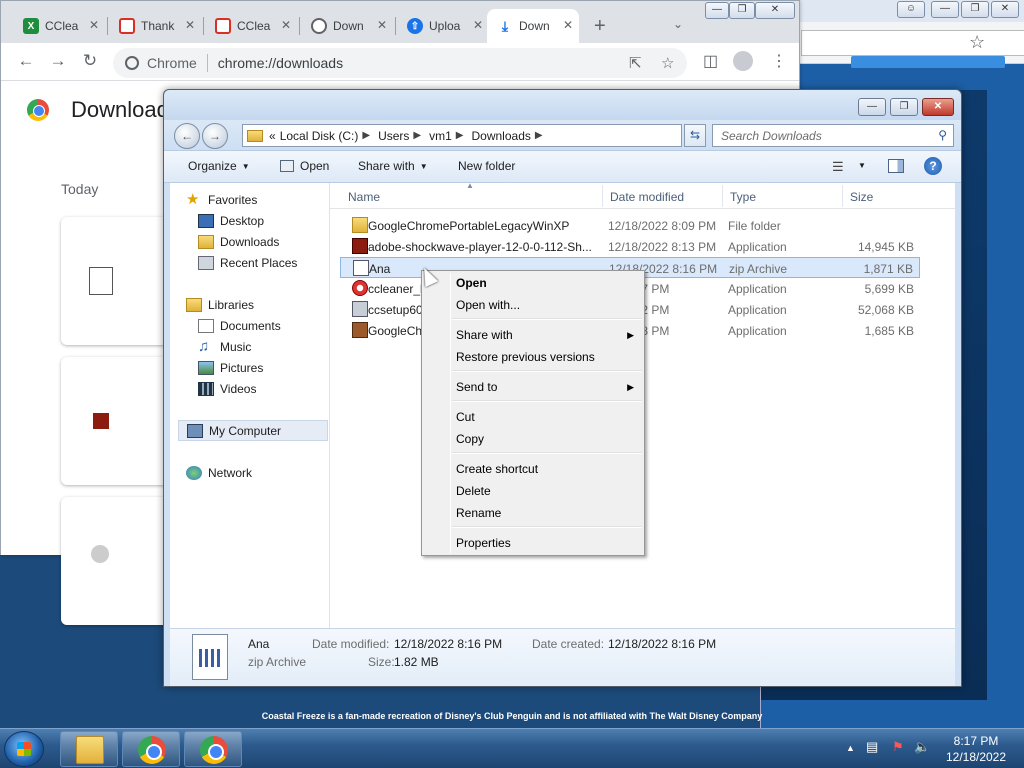 Image resolution: width=1024 pixels, height=768 pixels. I want to click on action-center-icon: ⚑, so click(898, 747).